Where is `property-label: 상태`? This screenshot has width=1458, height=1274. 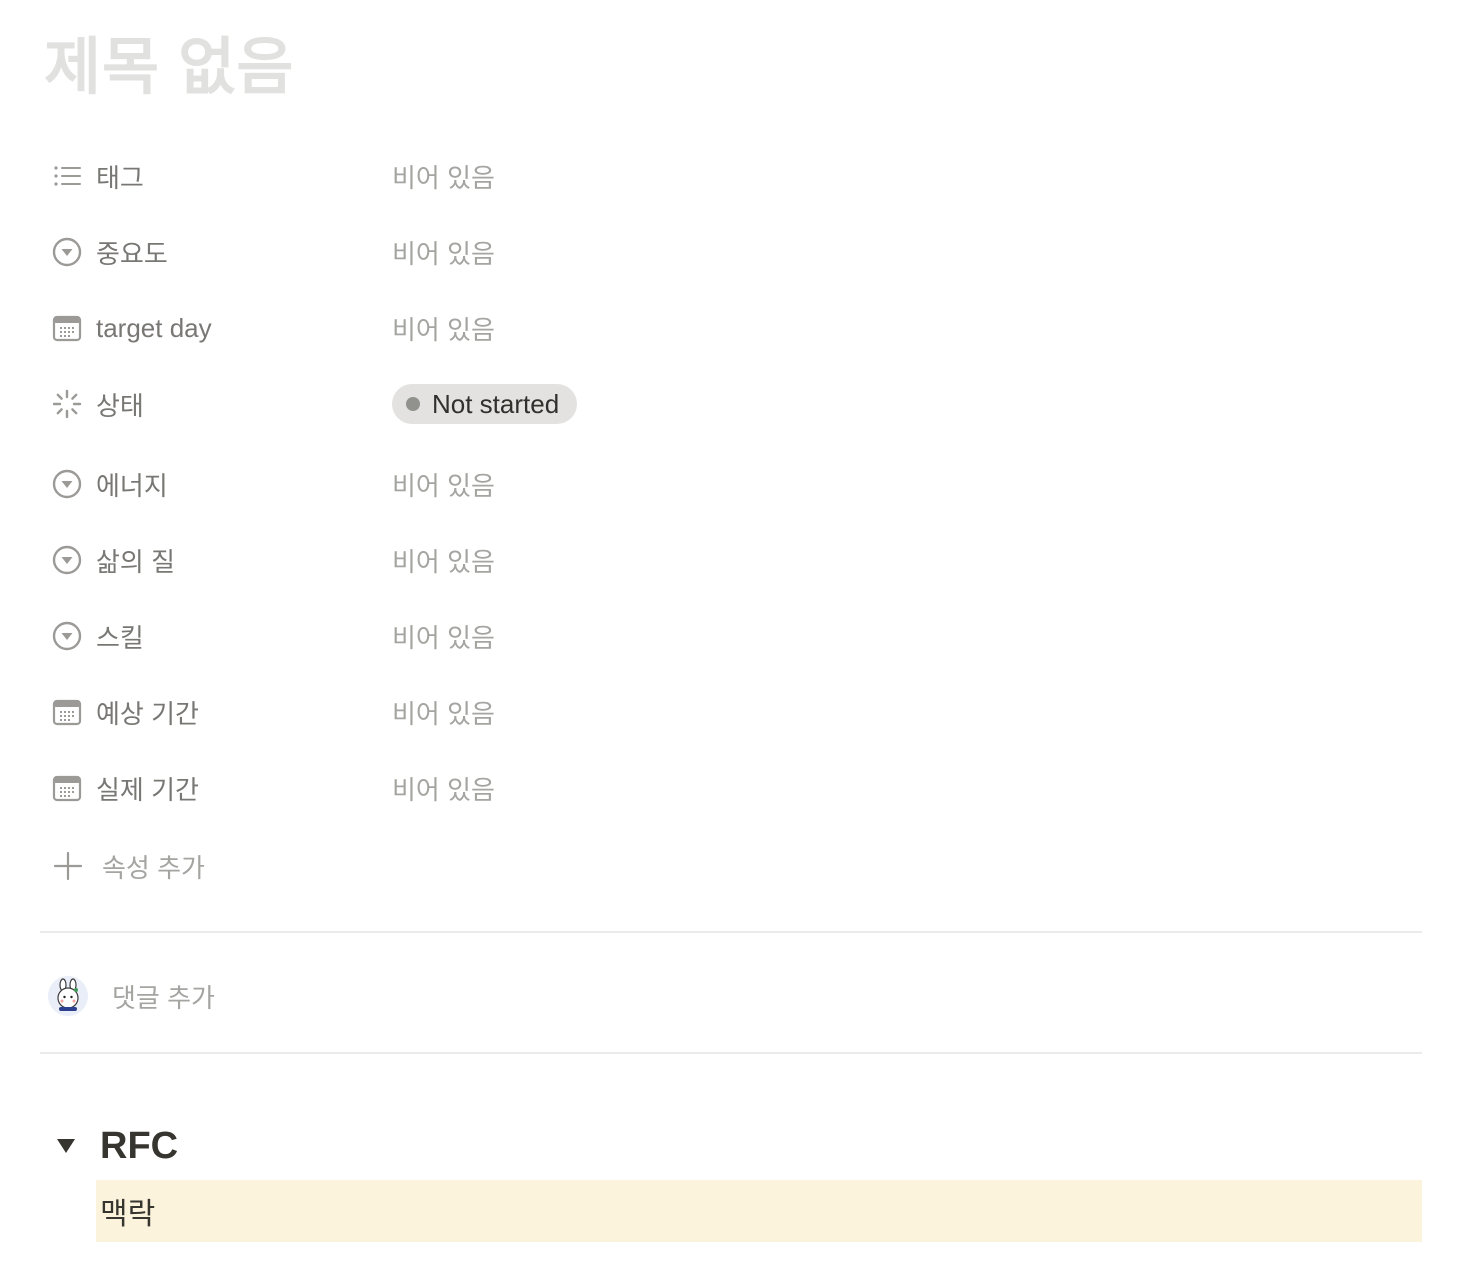
property-label: 상태 is located at coordinates (120, 405).